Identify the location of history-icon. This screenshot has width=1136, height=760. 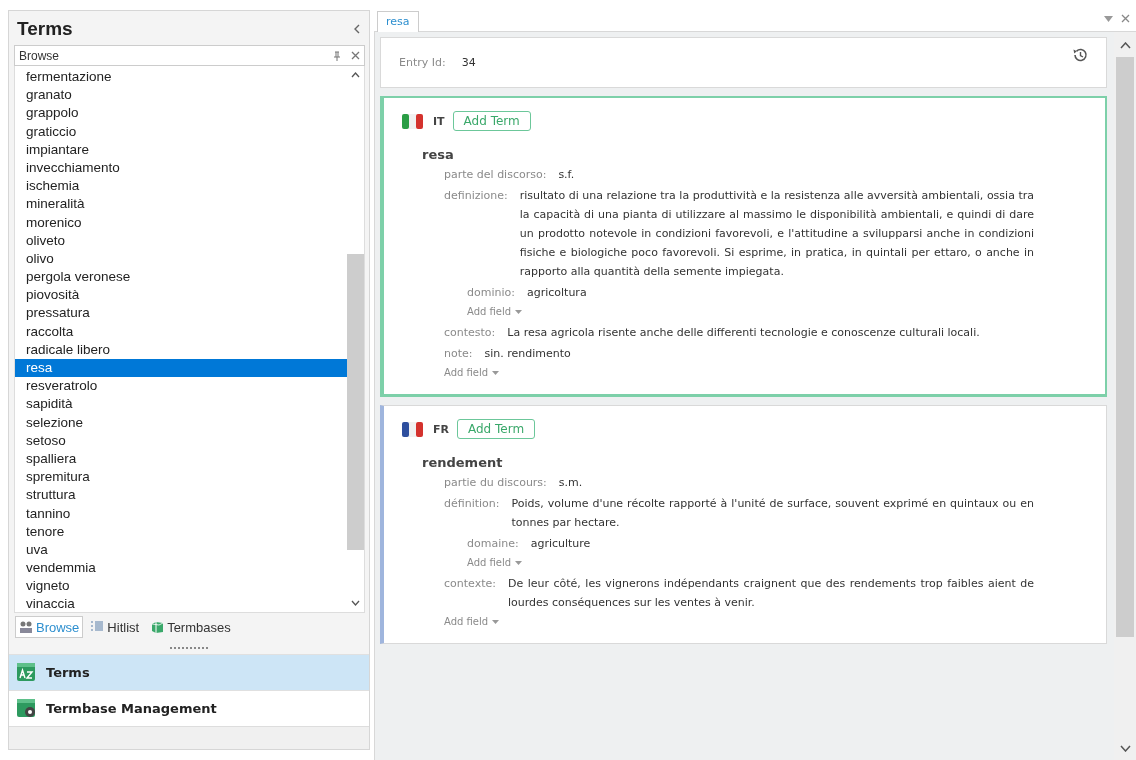
(1080, 54).